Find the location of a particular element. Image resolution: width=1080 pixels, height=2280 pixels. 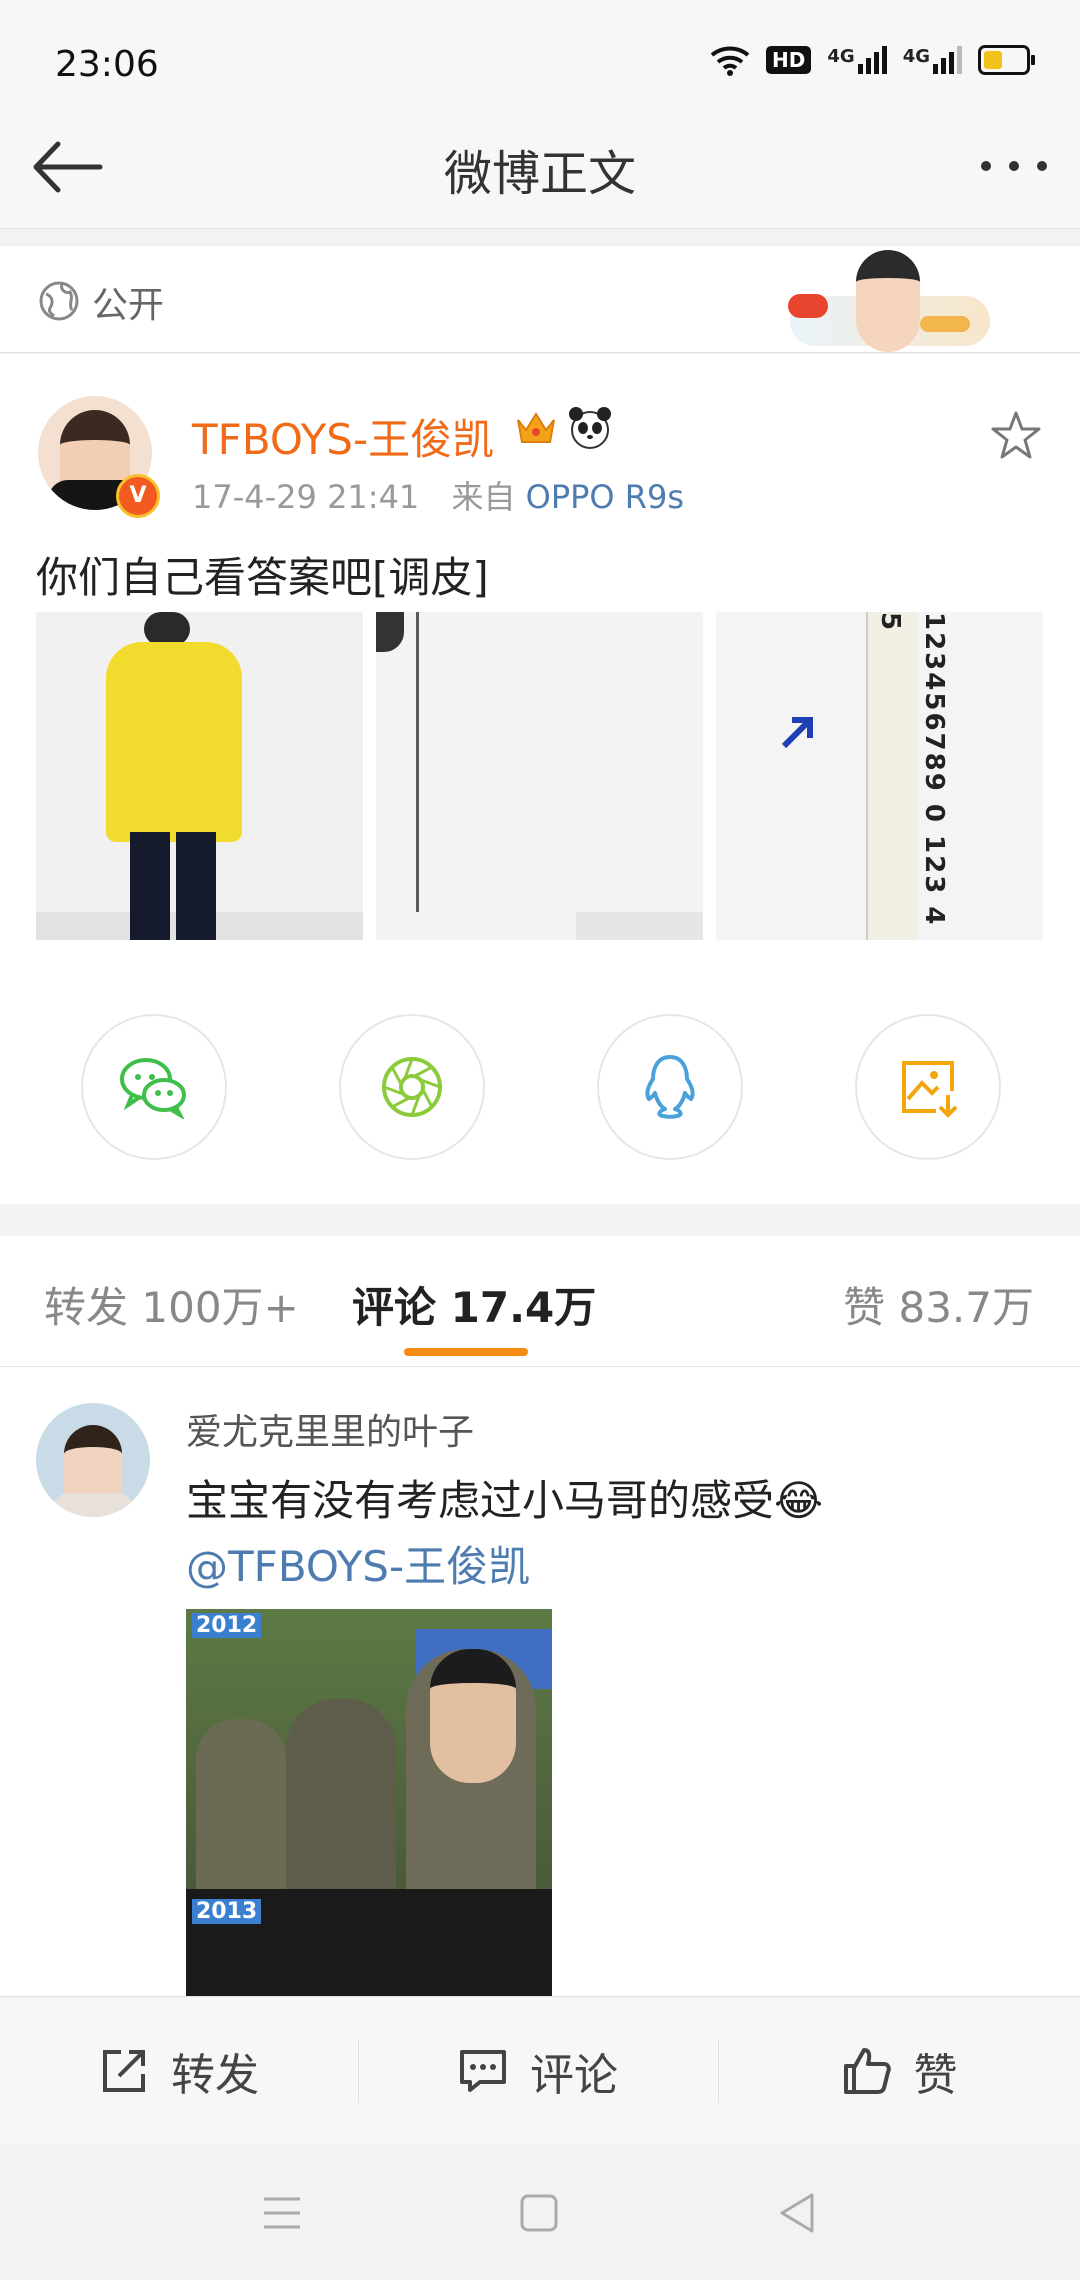

visibility-label: 公开 is located at coordinates (128, 305).